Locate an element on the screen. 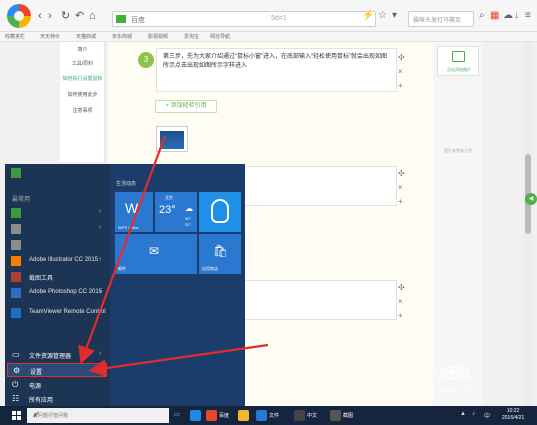 The width and height of the screenshot is (537, 425). feedback-float-button: ◀ is located at coordinates (531, 199).